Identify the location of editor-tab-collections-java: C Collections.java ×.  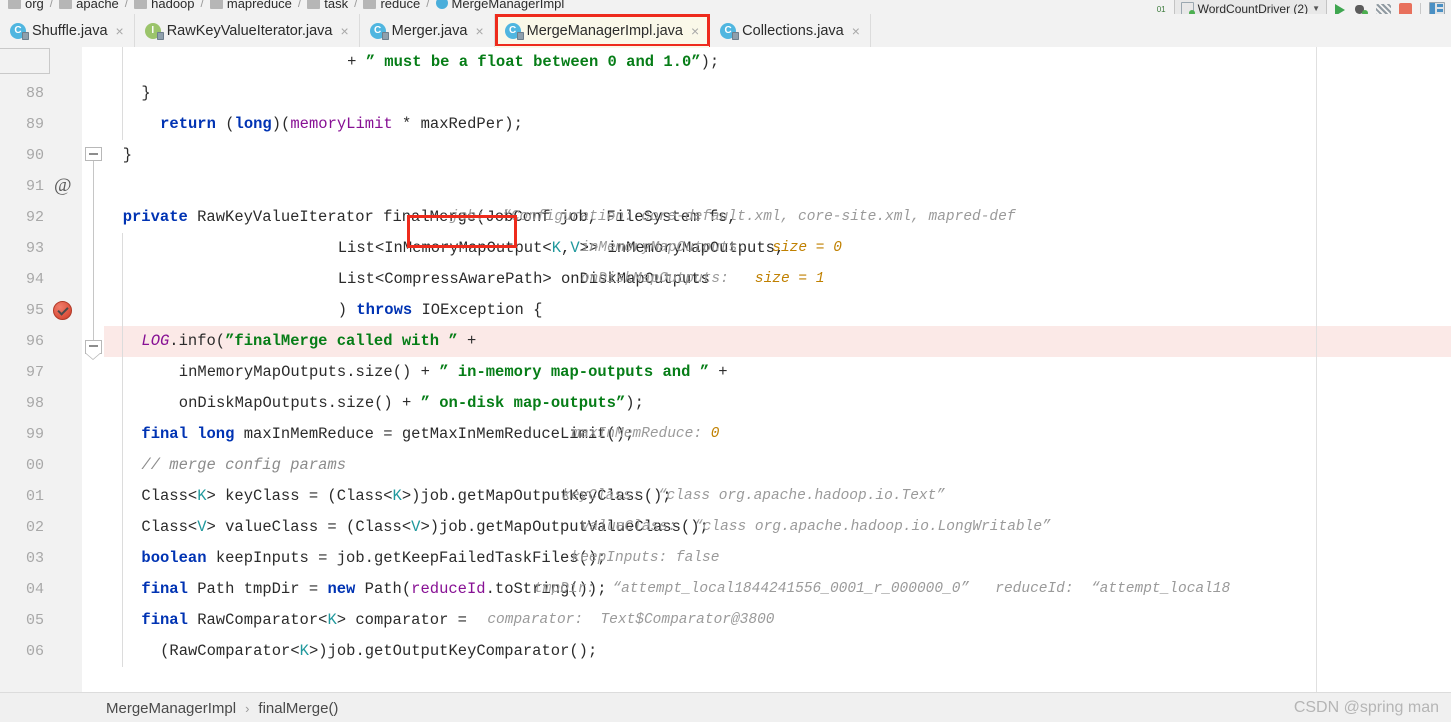
(790, 30).